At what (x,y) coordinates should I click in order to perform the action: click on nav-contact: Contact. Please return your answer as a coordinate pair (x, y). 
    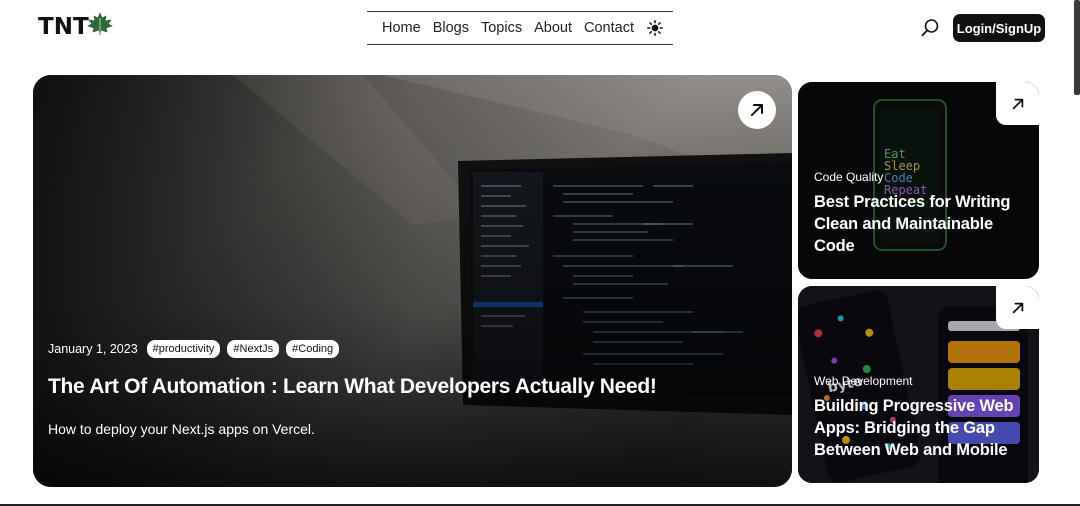
    Looking at the image, I should click on (609, 28).